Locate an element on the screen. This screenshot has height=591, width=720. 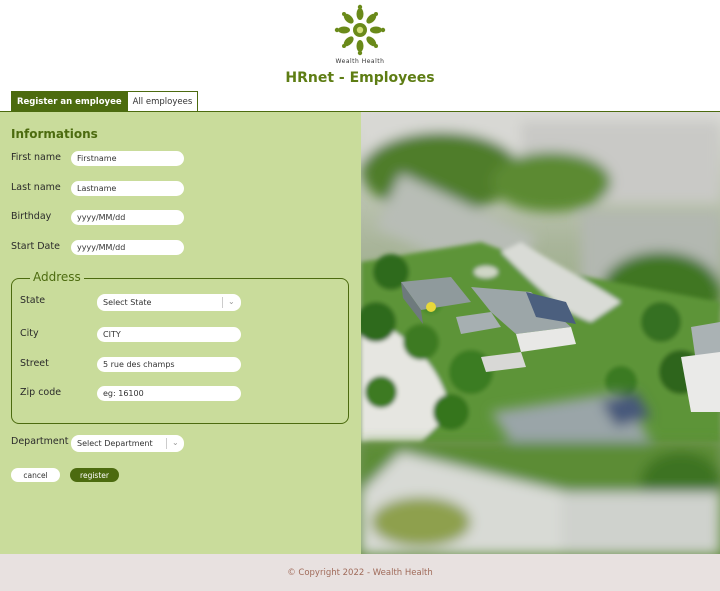
cancel-button: cancel is located at coordinates (35, 475).